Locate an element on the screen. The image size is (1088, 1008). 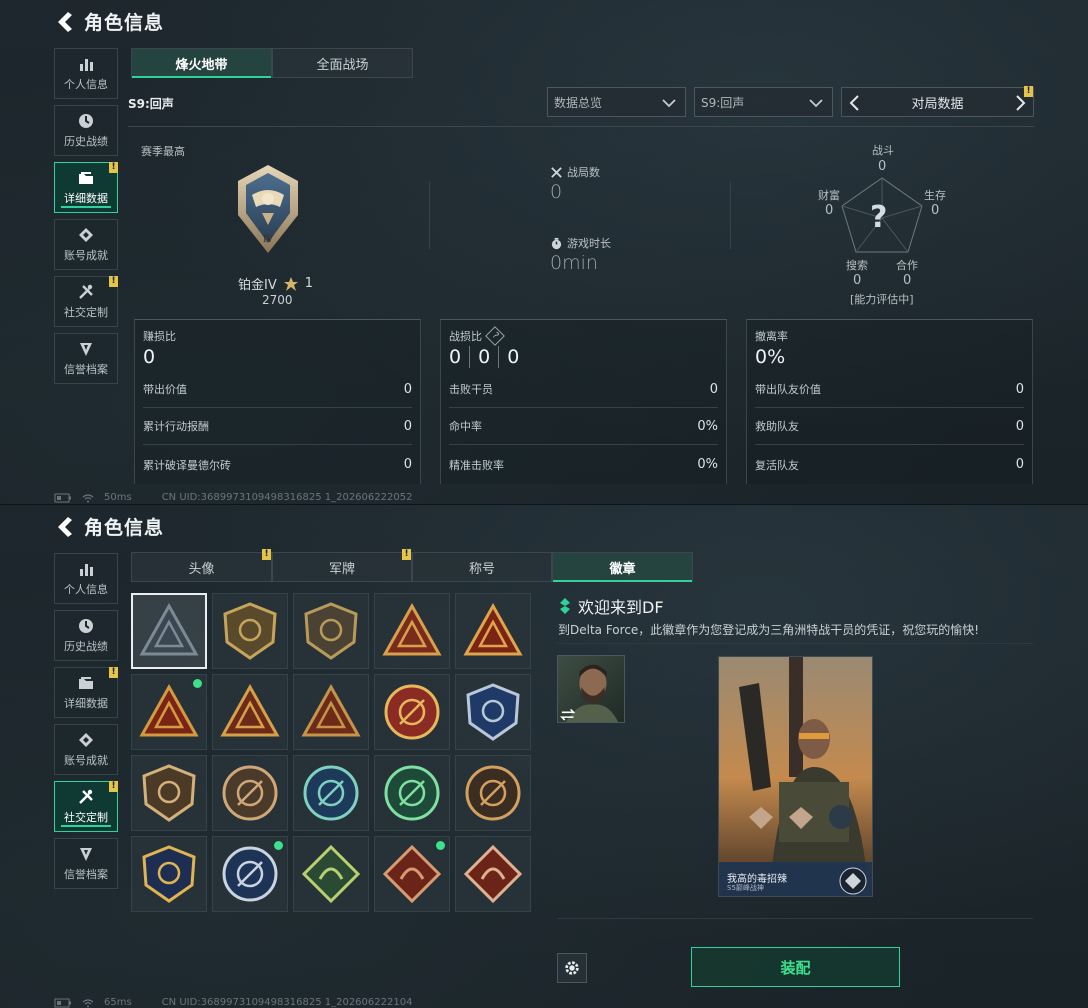
stat-label: 精准击败率 is located at coordinates (476, 465).